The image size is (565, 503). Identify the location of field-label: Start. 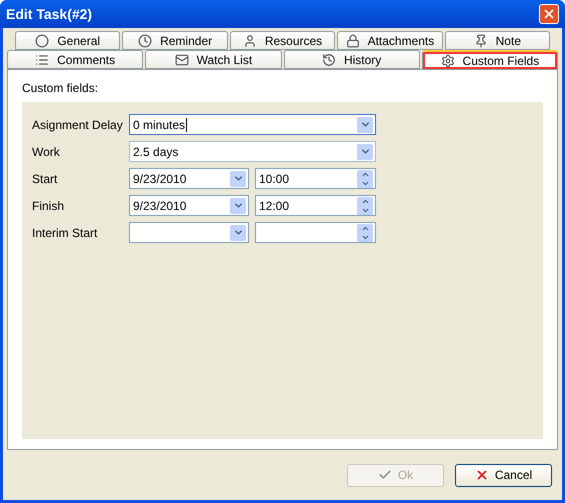
(45, 179).